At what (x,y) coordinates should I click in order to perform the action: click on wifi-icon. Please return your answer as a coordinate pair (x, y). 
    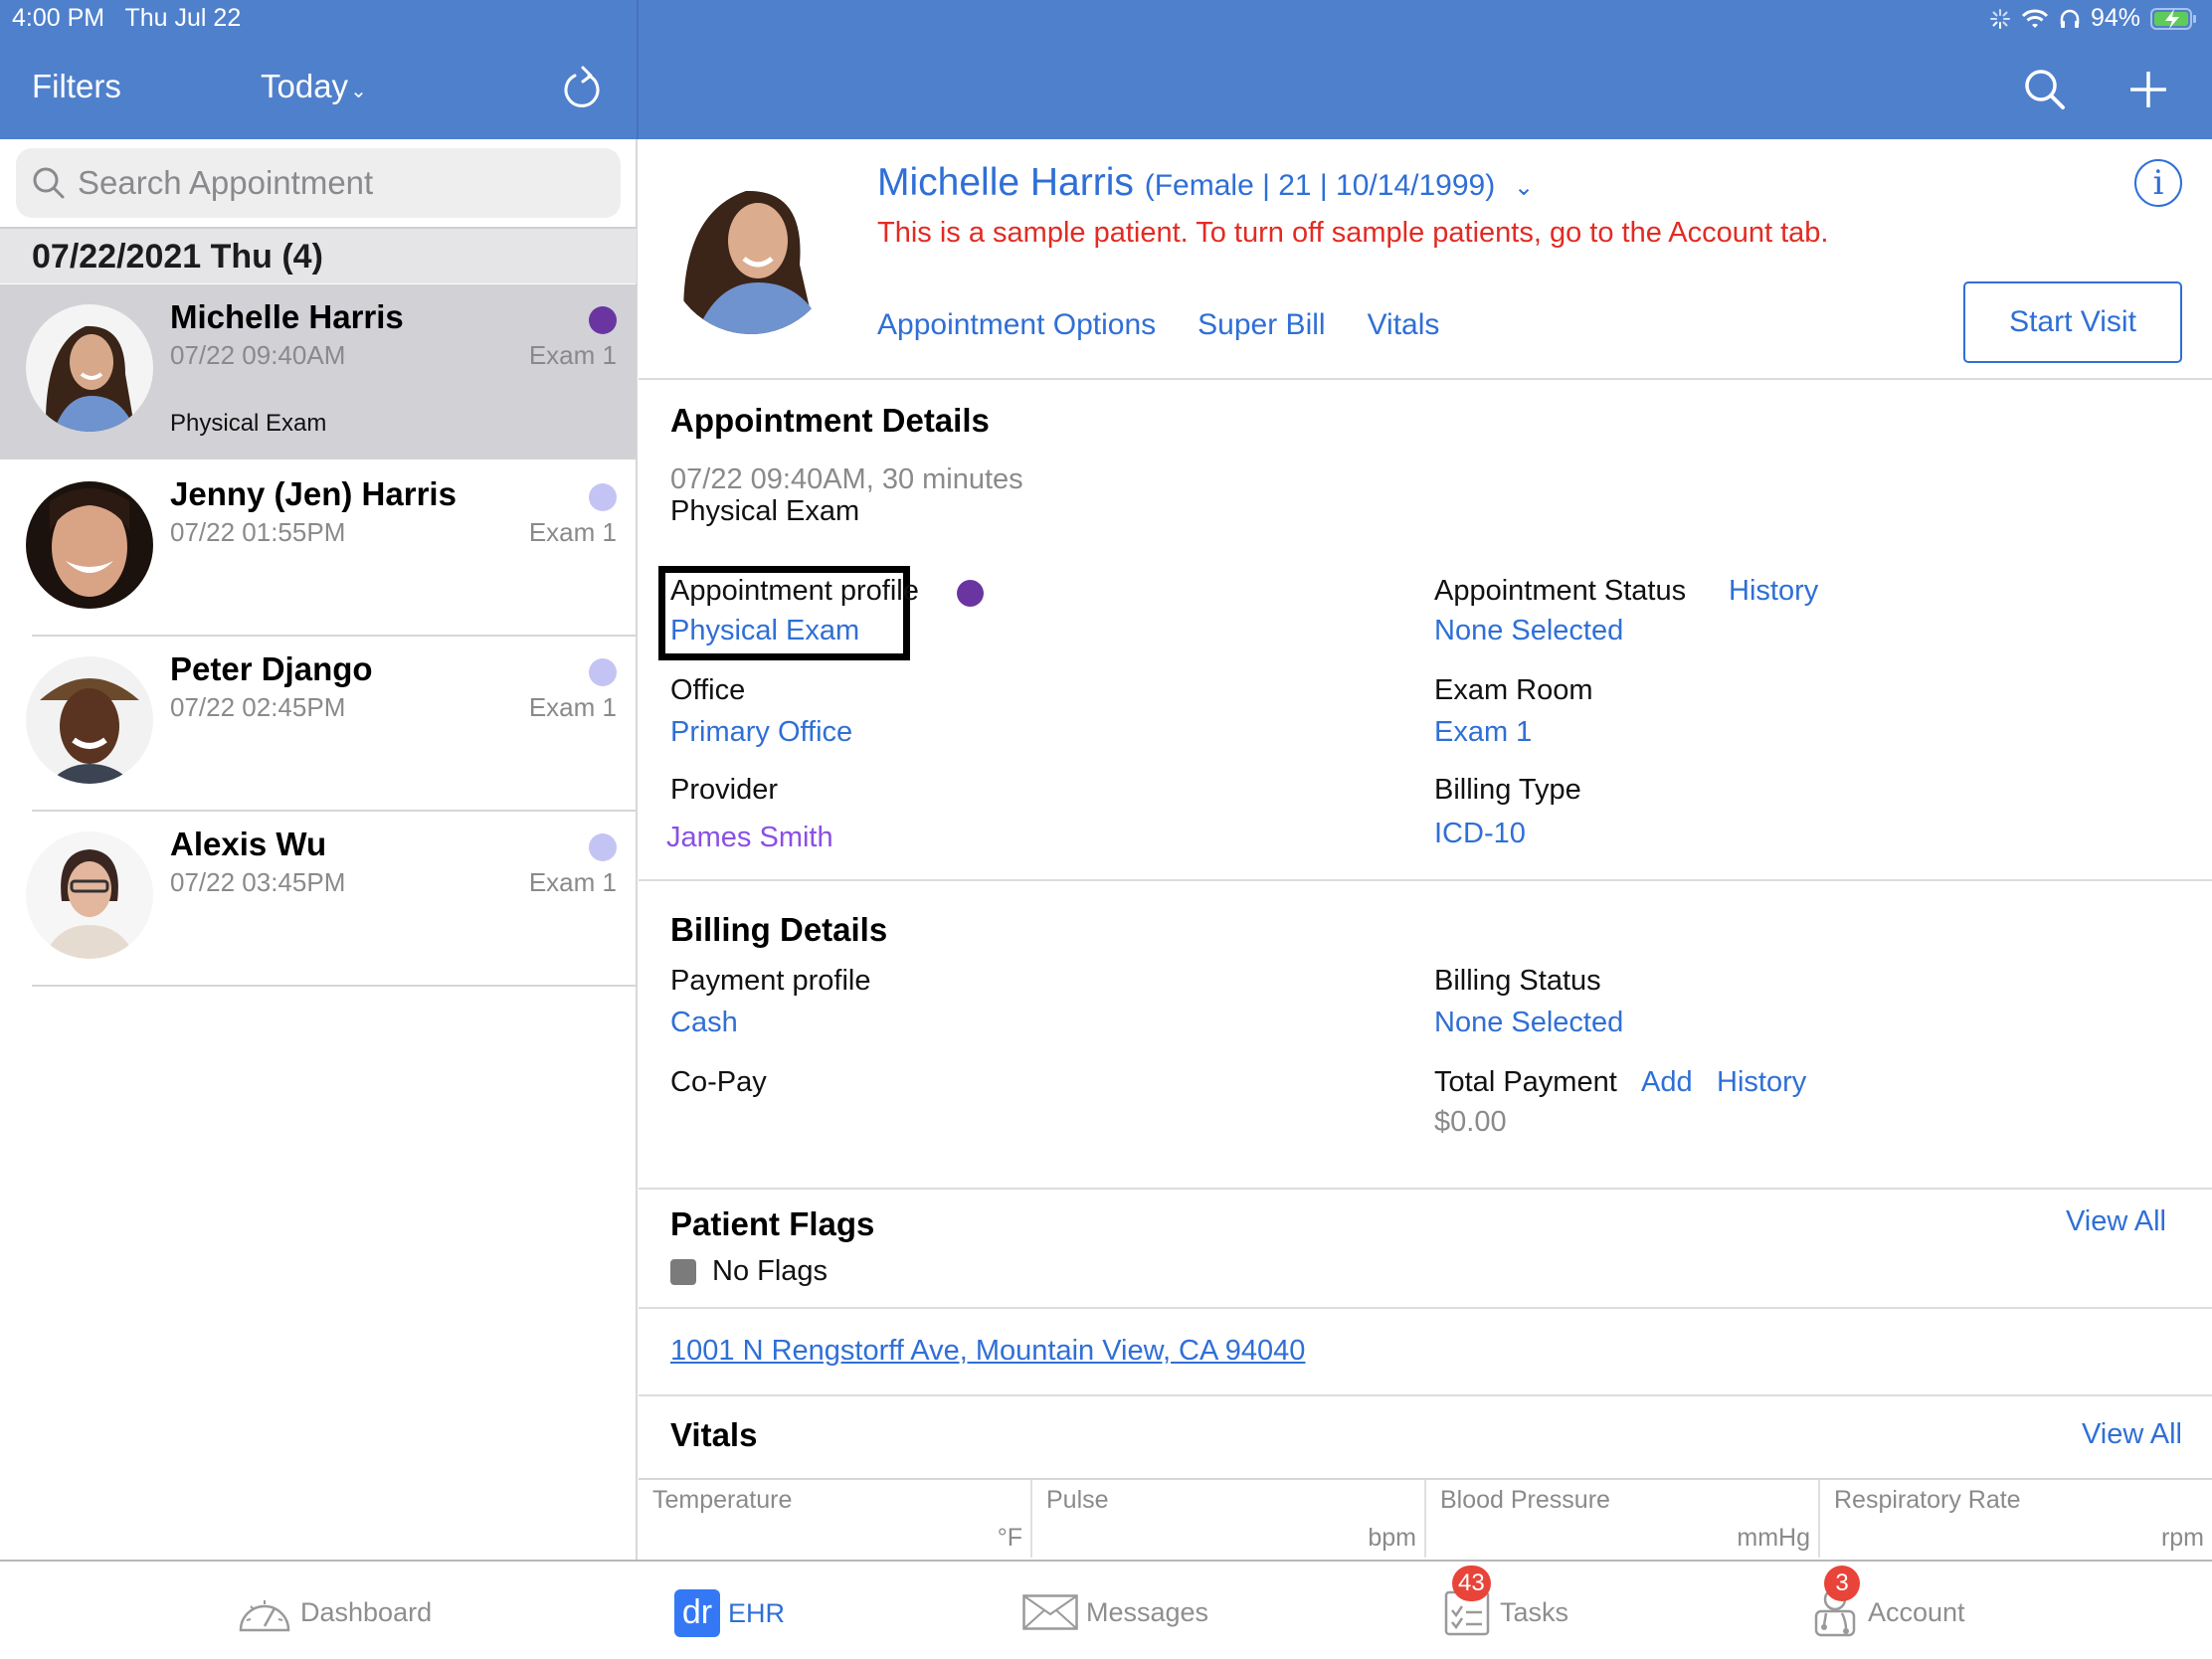
    Looking at the image, I should click on (2035, 18).